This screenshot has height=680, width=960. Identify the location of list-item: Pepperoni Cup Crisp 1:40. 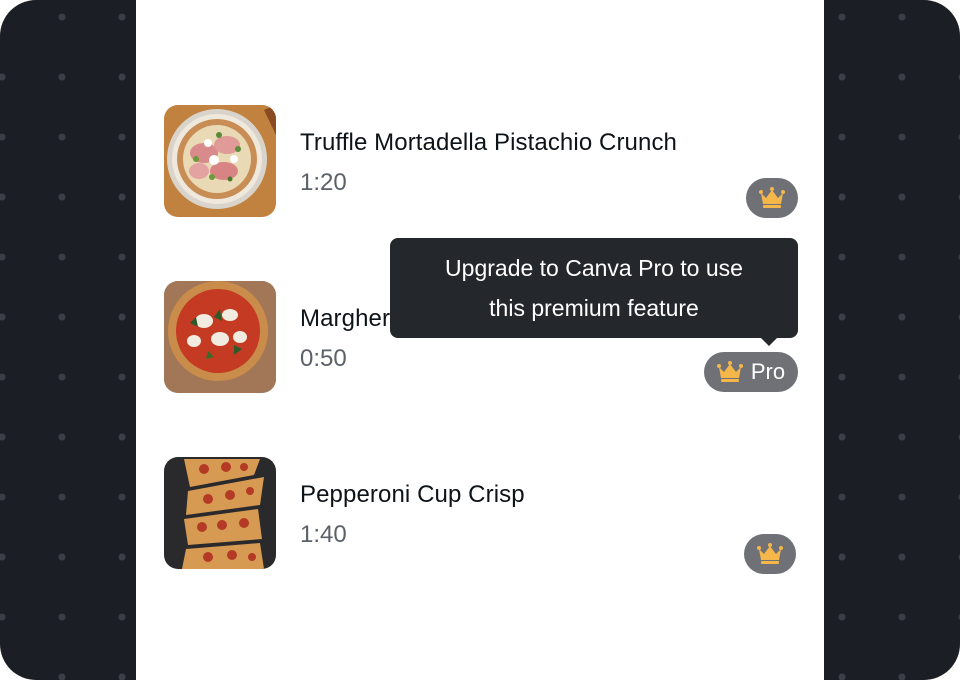
(480, 515).